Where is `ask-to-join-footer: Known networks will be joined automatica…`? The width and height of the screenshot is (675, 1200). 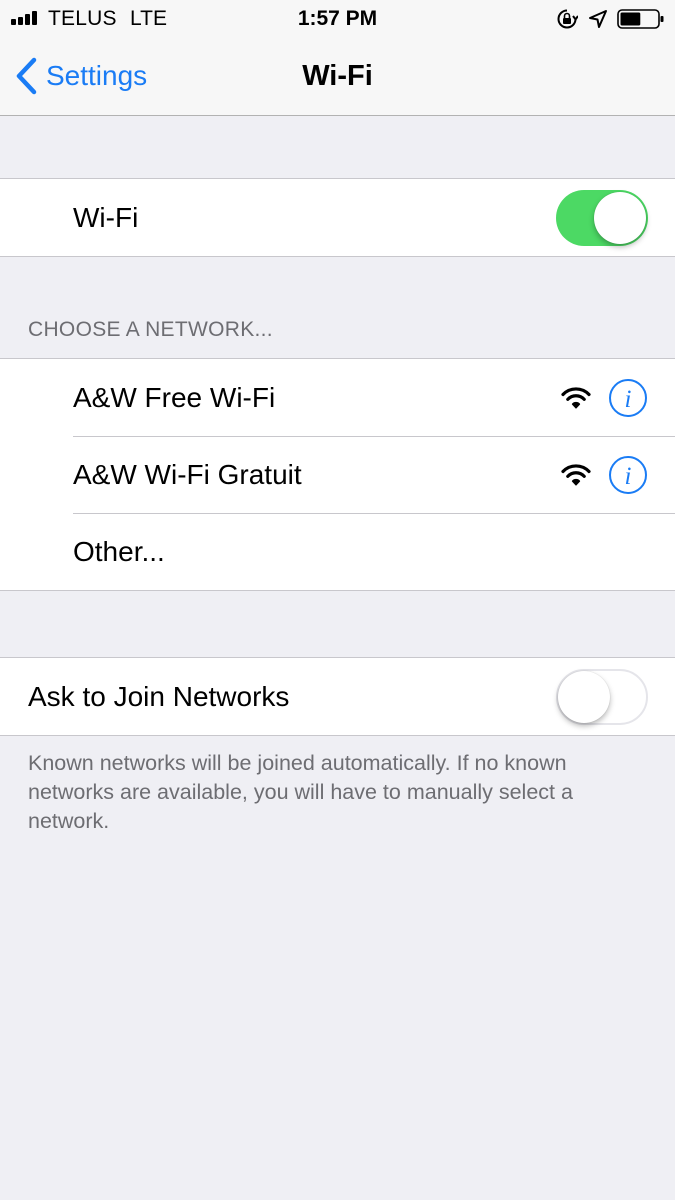 ask-to-join-footer: Known networks will be joined automatica… is located at coordinates (300, 792).